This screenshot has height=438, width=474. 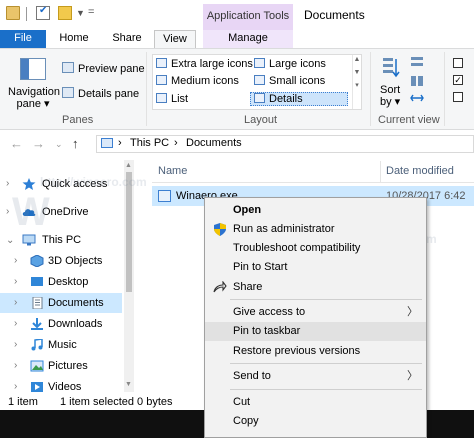 What do you see at coordinates (315, 267) in the screenshot?
I see `menu-item-pin-to-start: Pin to Start` at bounding box center [315, 267].